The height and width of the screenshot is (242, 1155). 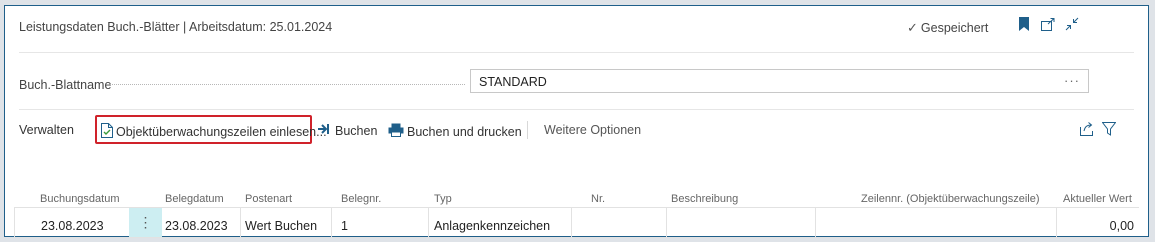 I want to click on cell-document-date: 23.08.2023, so click(x=196, y=226).